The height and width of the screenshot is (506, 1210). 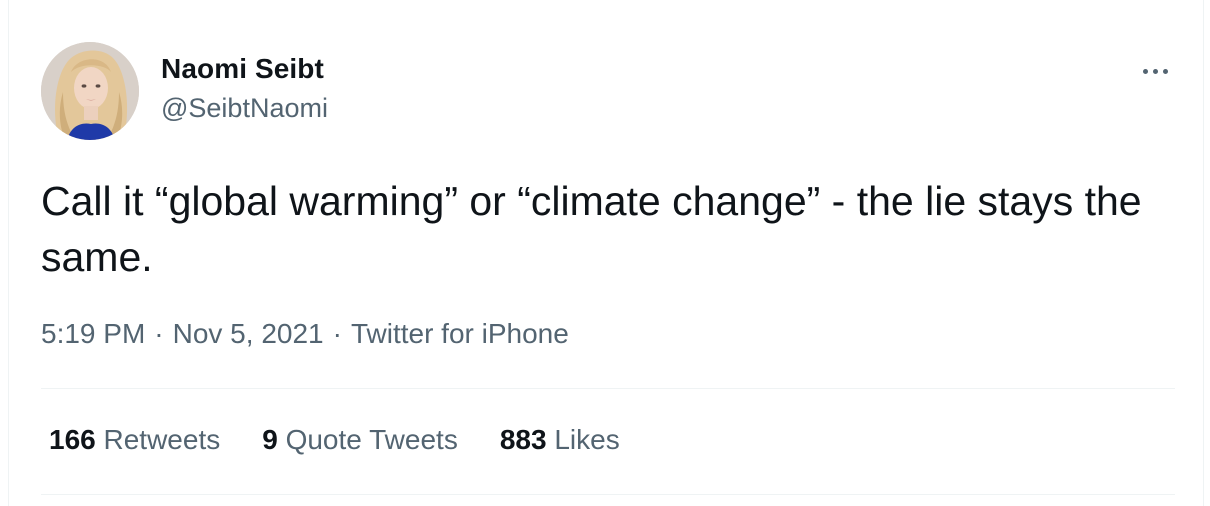 I want to click on likes-label: Likes, so click(x=587, y=439).